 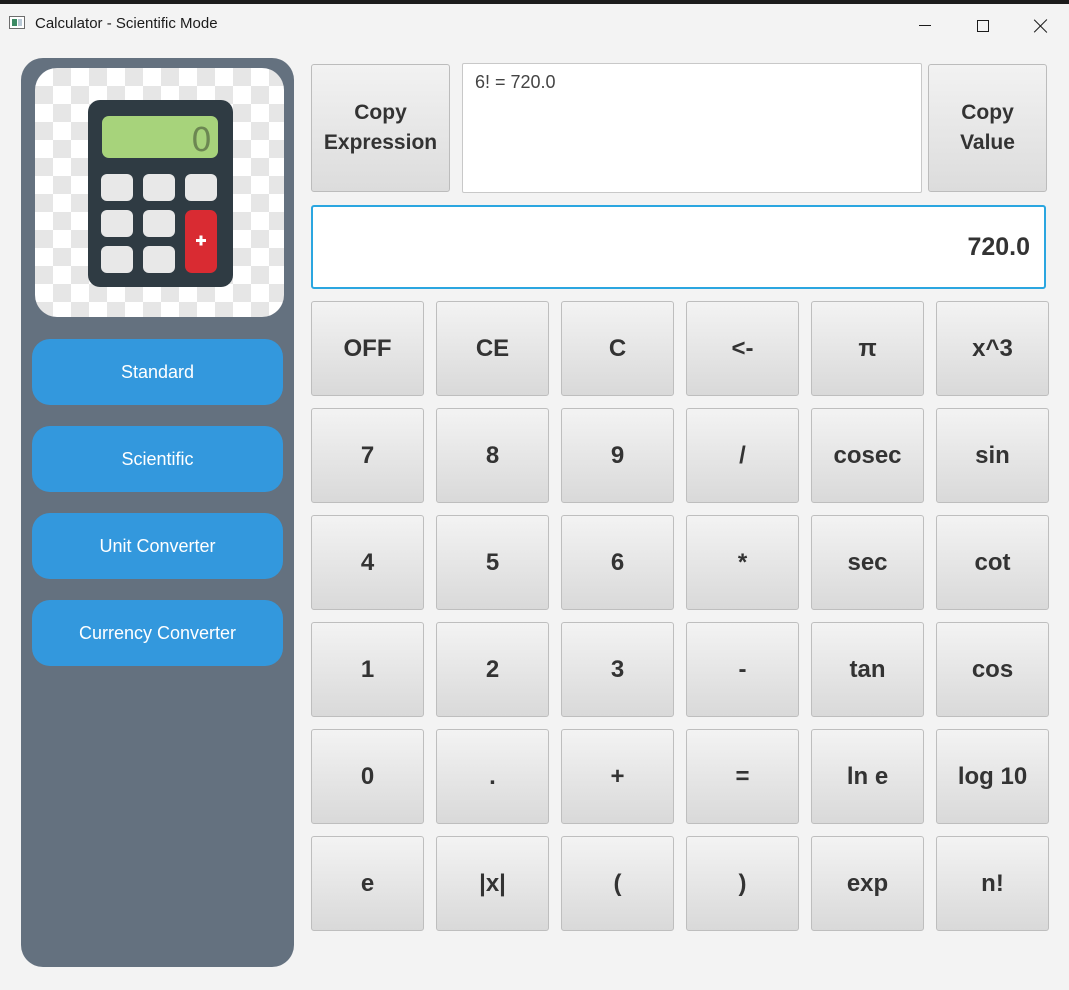 I want to click on minimize-icon, so click(x=925, y=25).